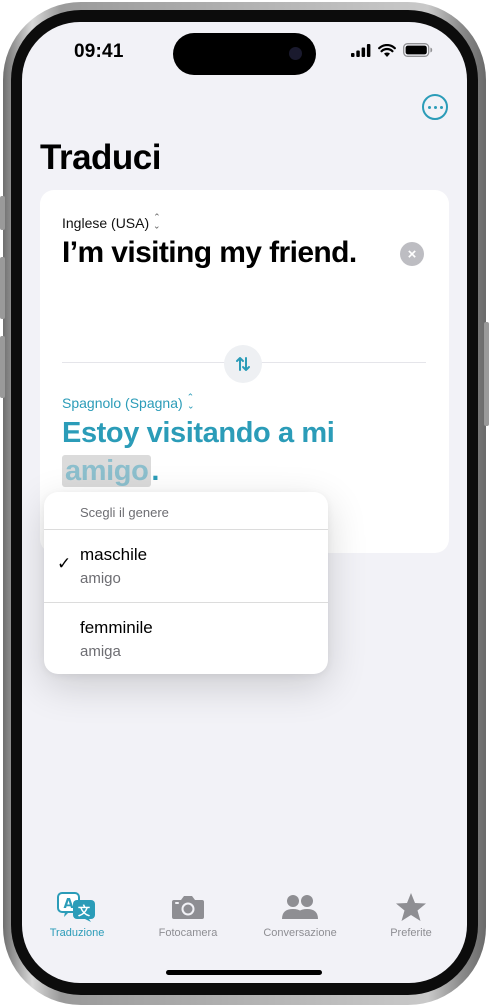 The height and width of the screenshot is (1008, 489). I want to click on home-indicator, so click(244, 972).